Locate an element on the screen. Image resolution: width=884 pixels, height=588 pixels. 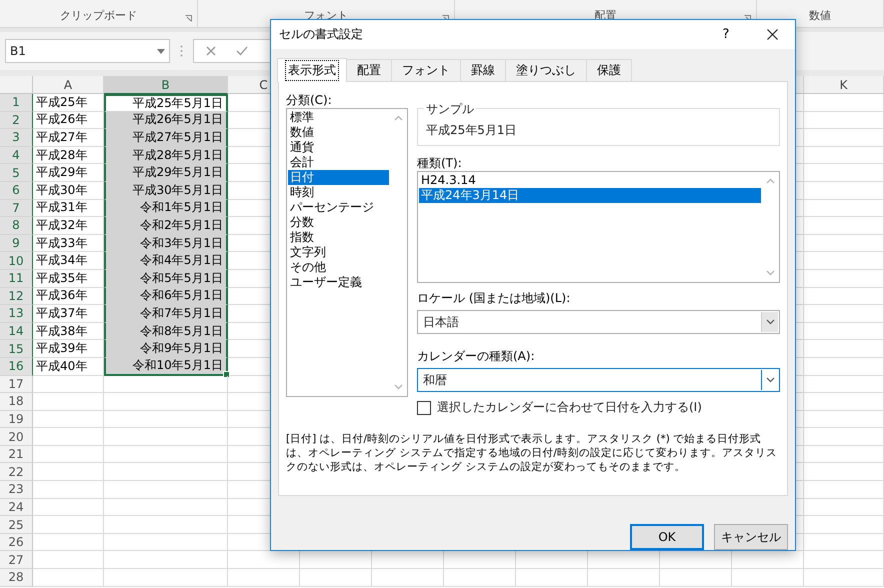
table-cell: 令和6年5月1日 is located at coordinates (166, 297).